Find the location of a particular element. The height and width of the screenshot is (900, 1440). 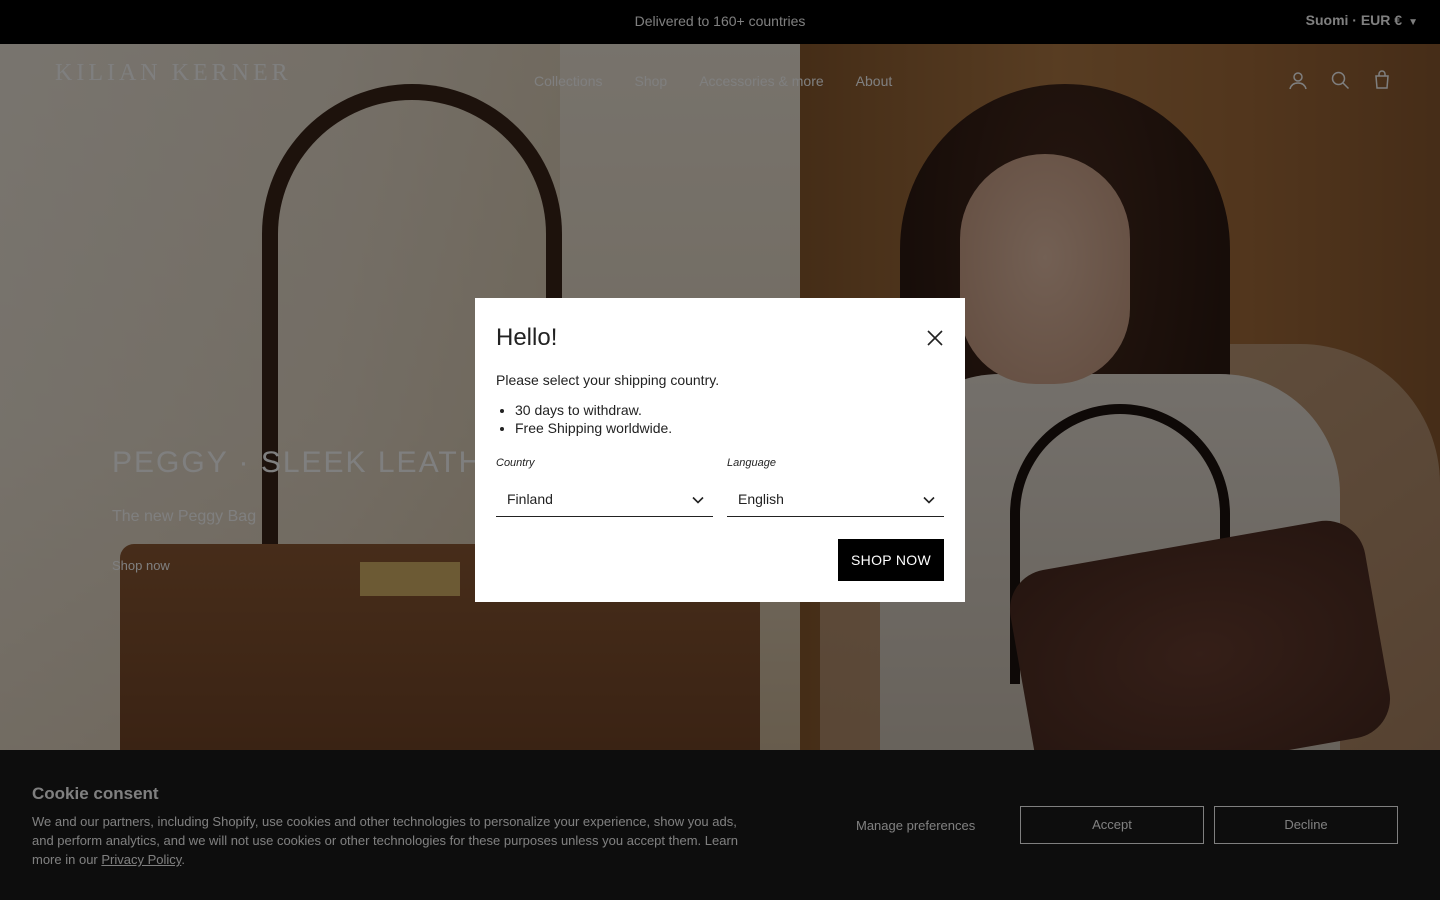

modal-description: Please select your shipping country. is located at coordinates (608, 380).